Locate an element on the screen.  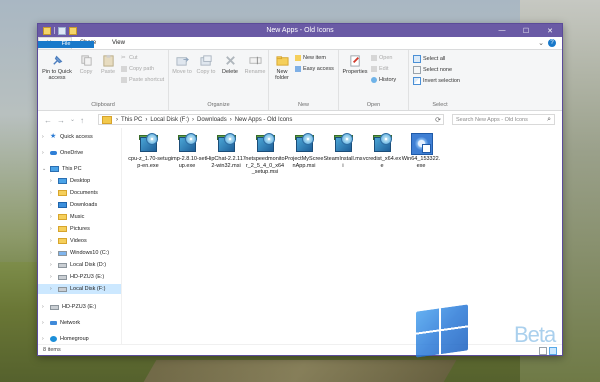
desktop-icon is located at coordinates (62, 181).